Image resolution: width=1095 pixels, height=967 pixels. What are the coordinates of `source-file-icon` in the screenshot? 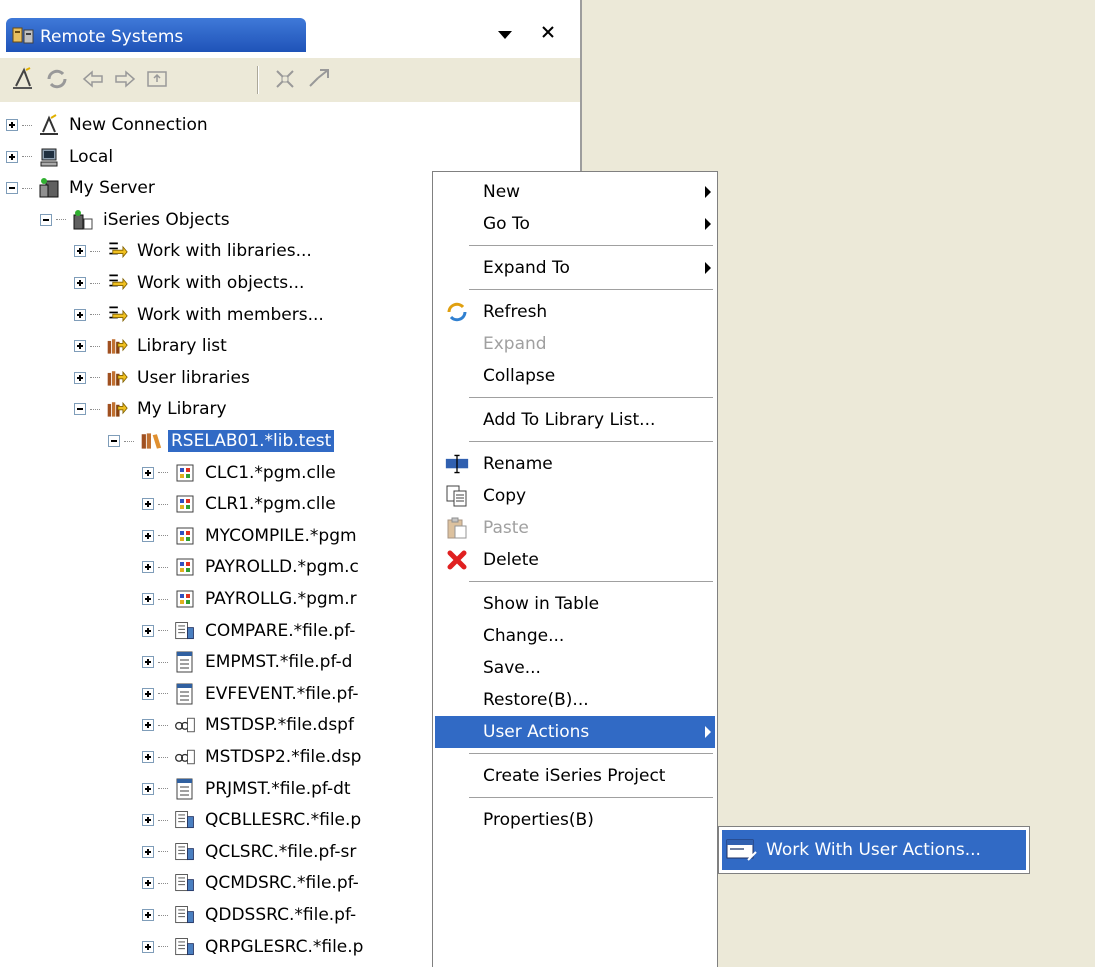 It's located at (185, 915).